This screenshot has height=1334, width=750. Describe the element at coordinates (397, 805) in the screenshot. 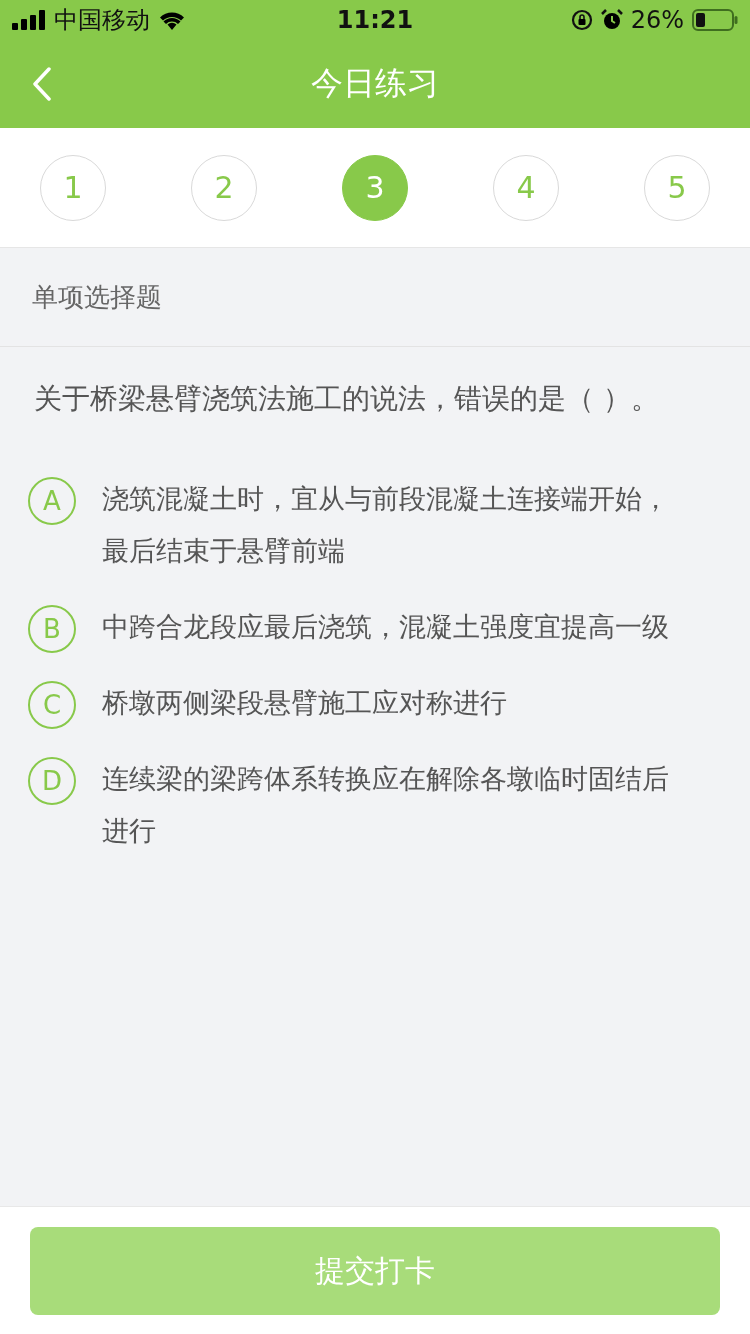

I see `option-text: 连续梁的梁跨体系转换应在解除各墩临时固结后进行` at that location.